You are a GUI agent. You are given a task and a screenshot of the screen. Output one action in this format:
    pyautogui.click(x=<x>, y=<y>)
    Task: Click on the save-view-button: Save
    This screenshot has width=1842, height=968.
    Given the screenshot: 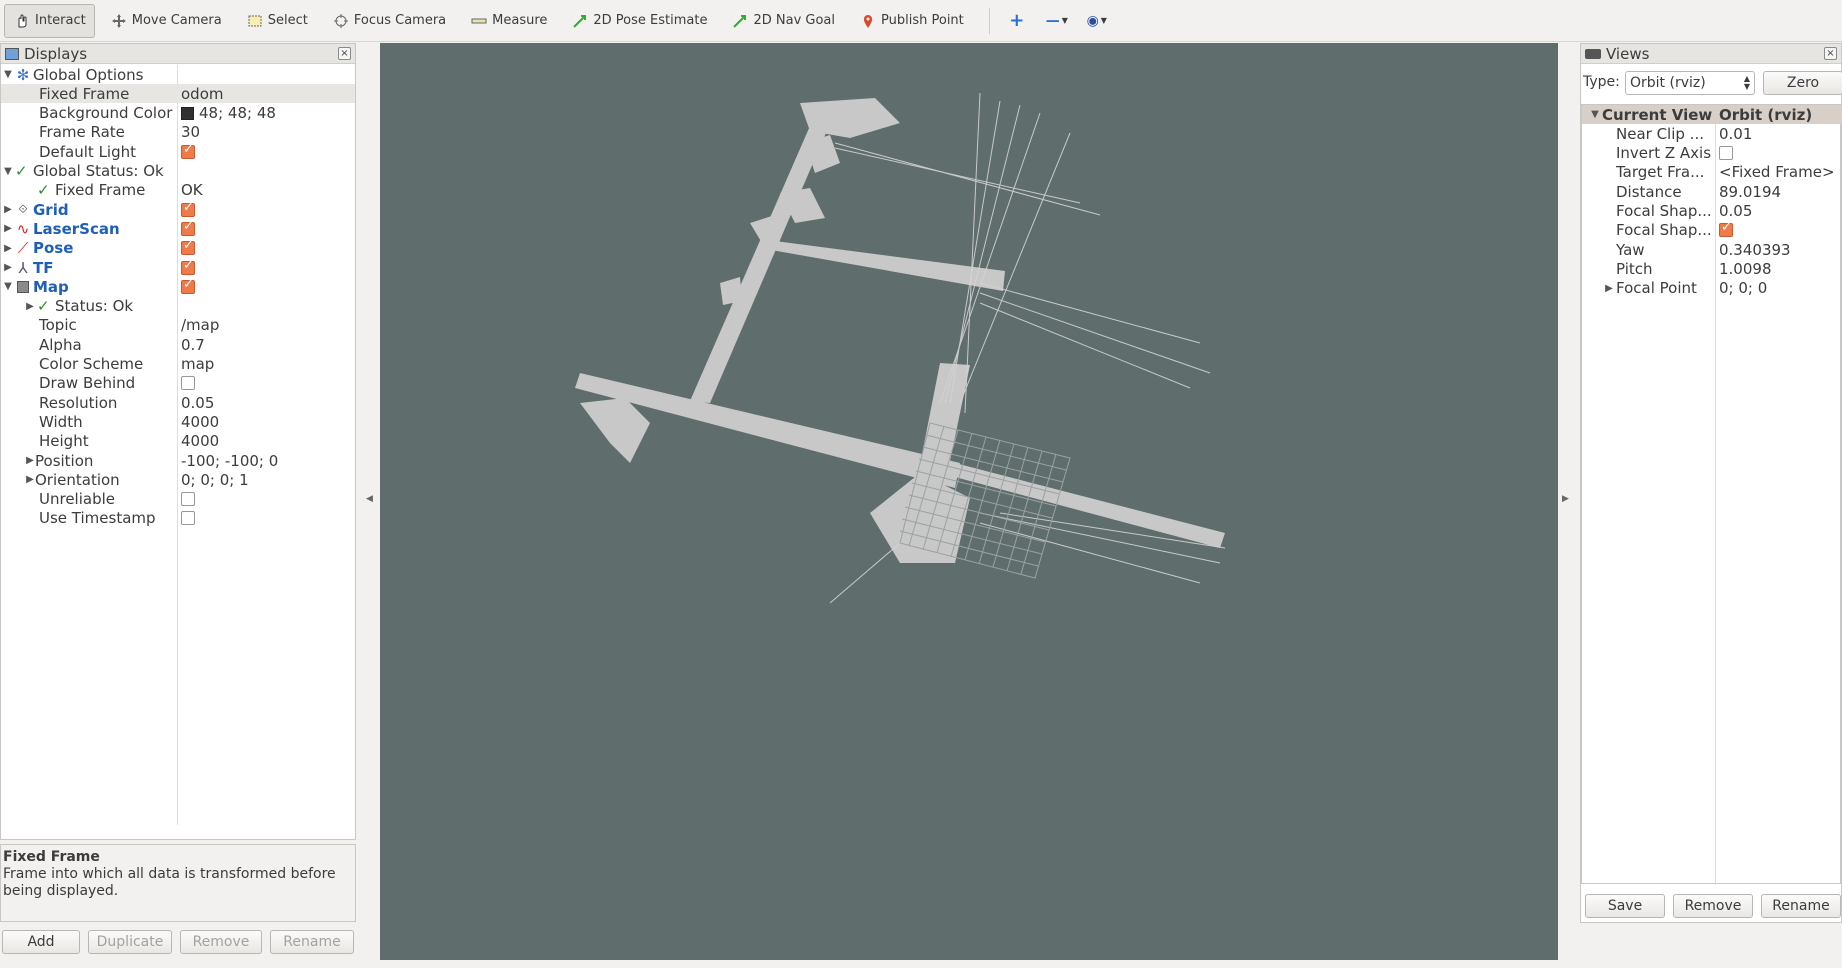 What is the action you would take?
    pyautogui.click(x=1625, y=906)
    